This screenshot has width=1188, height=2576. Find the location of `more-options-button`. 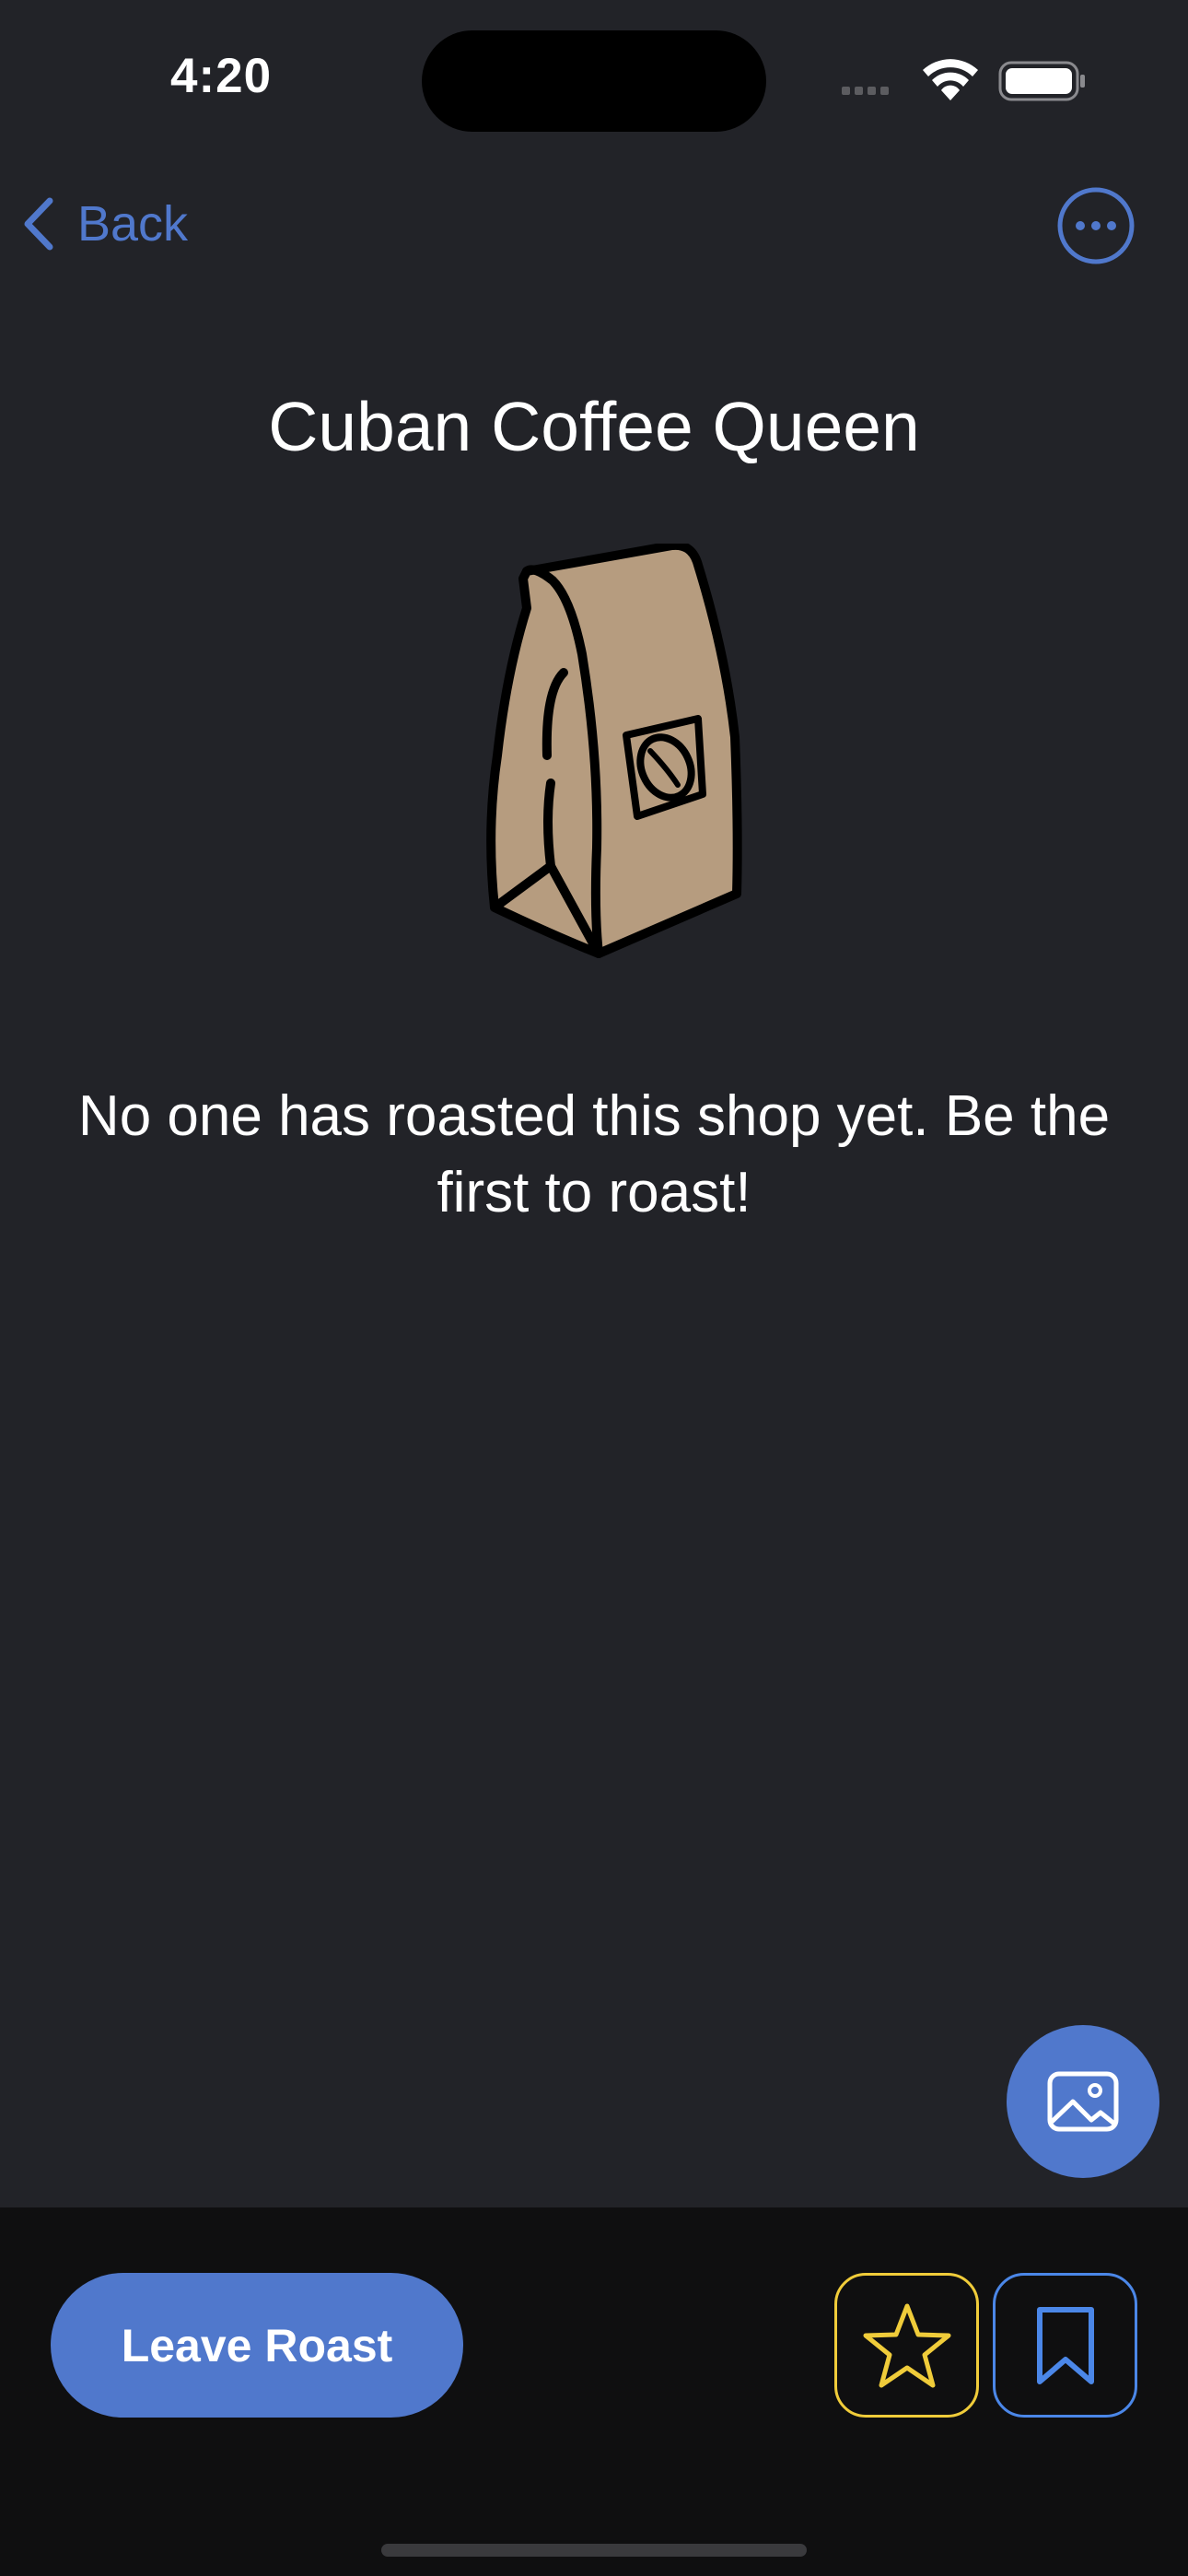

more-options-button is located at coordinates (1096, 225).